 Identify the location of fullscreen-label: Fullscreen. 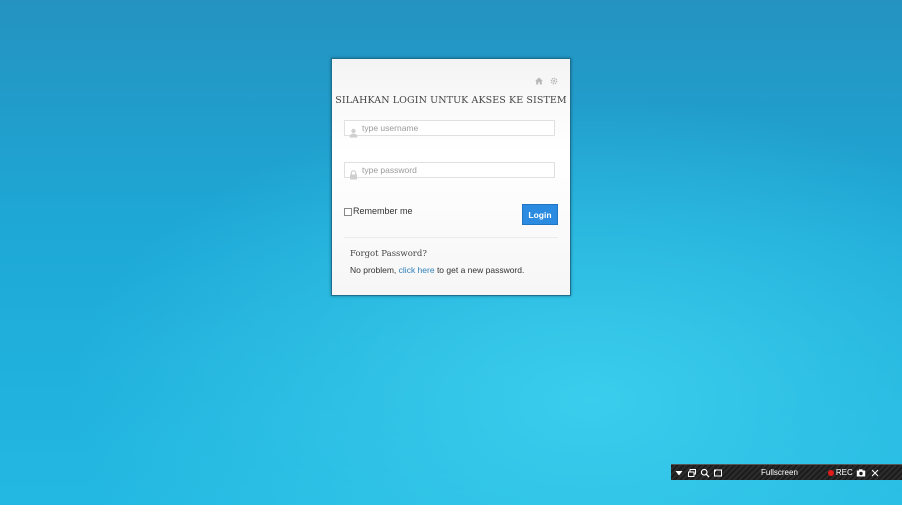
(779, 472).